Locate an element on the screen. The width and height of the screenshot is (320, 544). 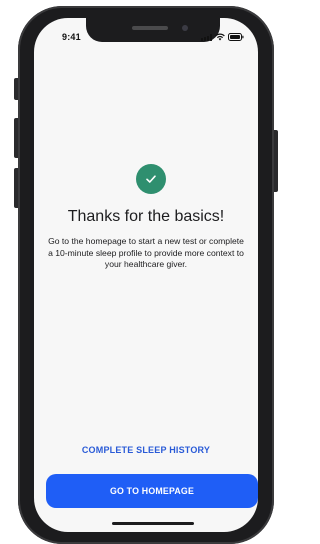
check-circle-icon is located at coordinates (151, 179).